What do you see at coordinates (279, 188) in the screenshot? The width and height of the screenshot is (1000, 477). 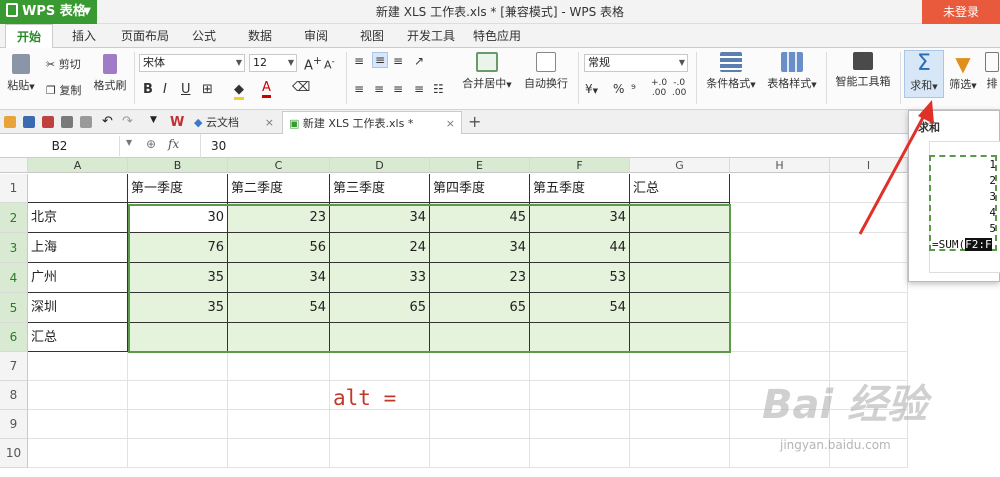 I see `cell: 第二季度` at bounding box center [279, 188].